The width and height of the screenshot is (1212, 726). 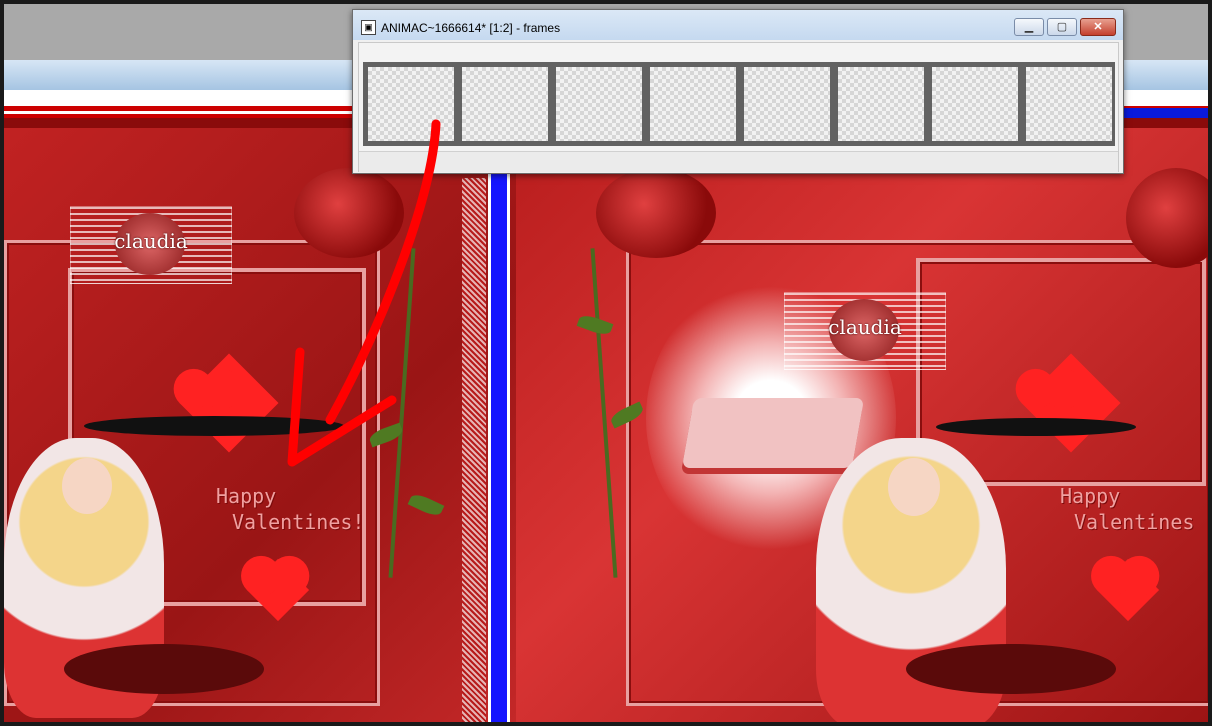 What do you see at coordinates (1029, 27) in the screenshot?
I see `minimize-button: ▁` at bounding box center [1029, 27].